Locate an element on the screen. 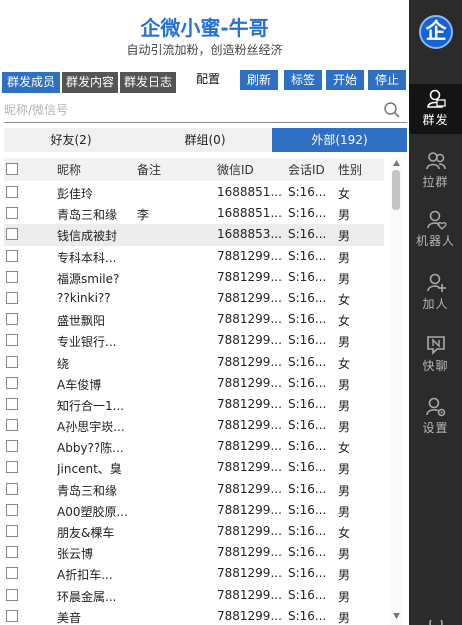  segment-external: 外部(192) is located at coordinates (339, 140).